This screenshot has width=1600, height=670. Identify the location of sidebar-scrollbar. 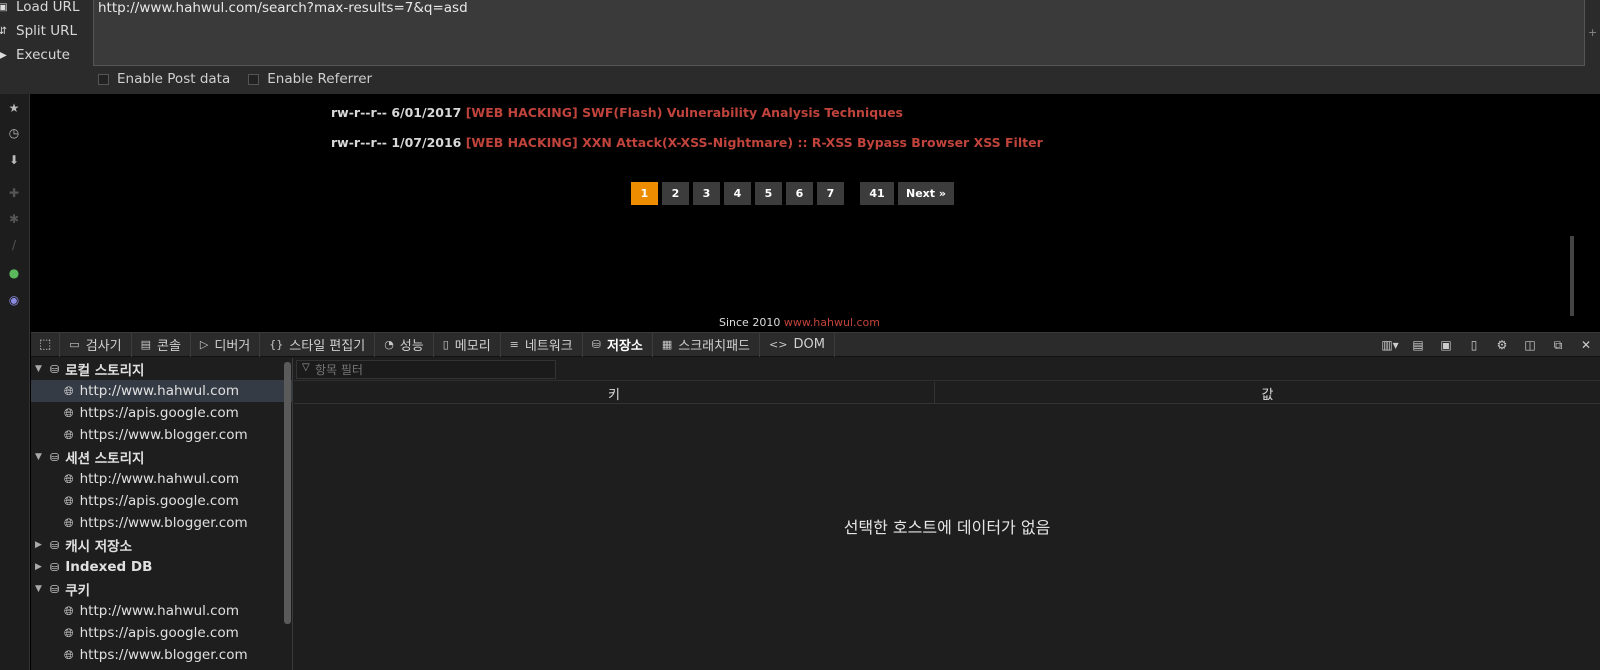
(287, 493).